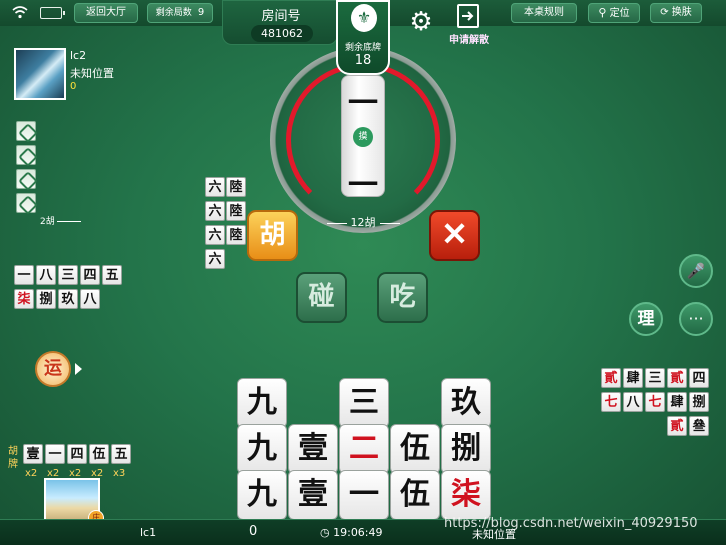  What do you see at coordinates (364, 403) in the screenshot?
I see `hand-tile: 三` at bounding box center [364, 403].